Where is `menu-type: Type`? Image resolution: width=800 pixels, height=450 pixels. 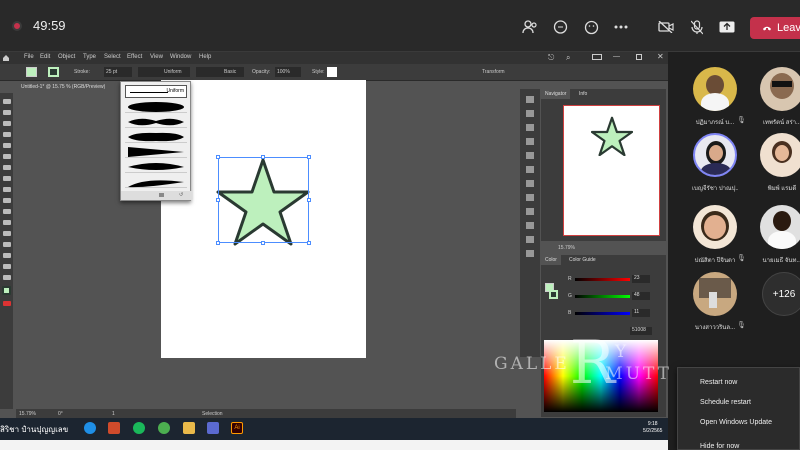 menu-type: Type is located at coordinates (89, 57).